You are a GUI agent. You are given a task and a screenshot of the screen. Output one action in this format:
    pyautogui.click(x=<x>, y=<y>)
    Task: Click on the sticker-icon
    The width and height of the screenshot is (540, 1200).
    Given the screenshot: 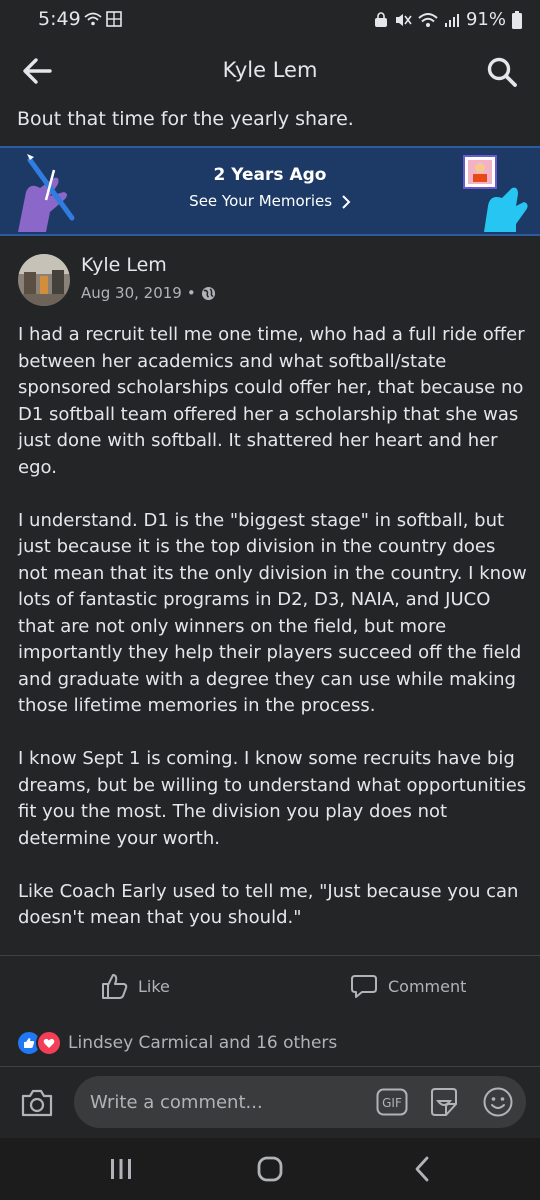 What is the action you would take?
    pyautogui.click(x=444, y=1102)
    